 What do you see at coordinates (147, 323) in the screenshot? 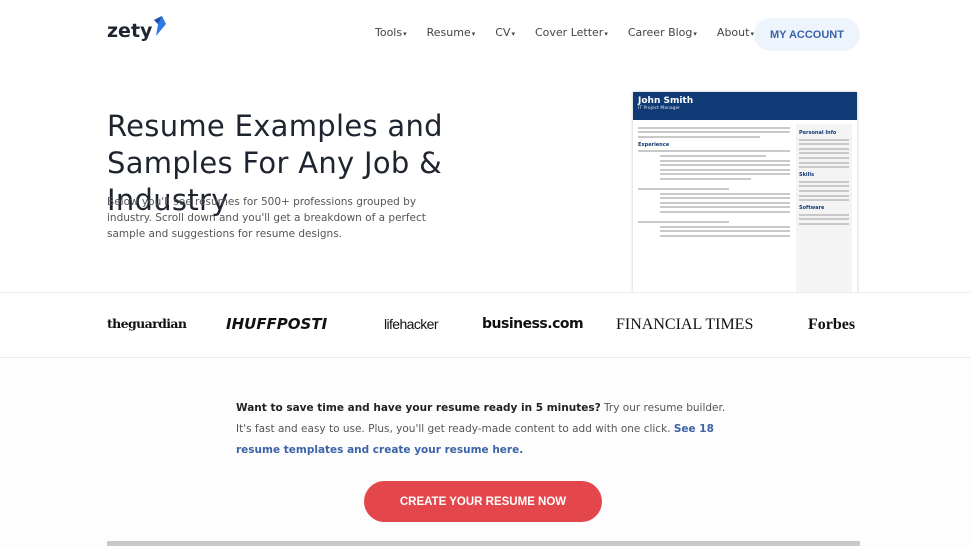
I see `guardian-logo: theguardian` at bounding box center [147, 323].